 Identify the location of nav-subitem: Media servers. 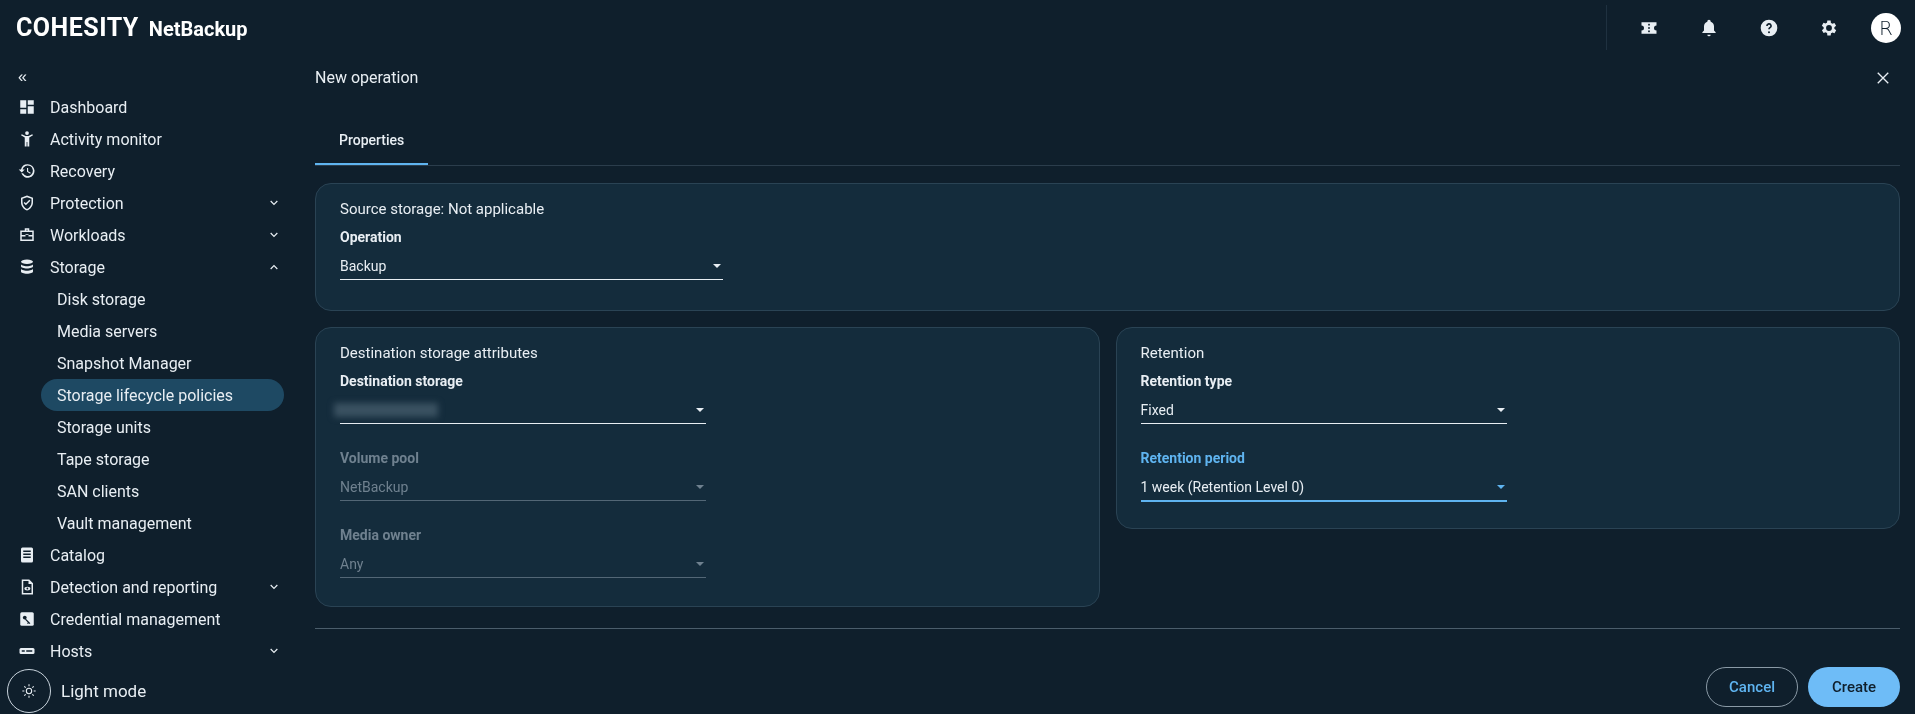
(162, 331).